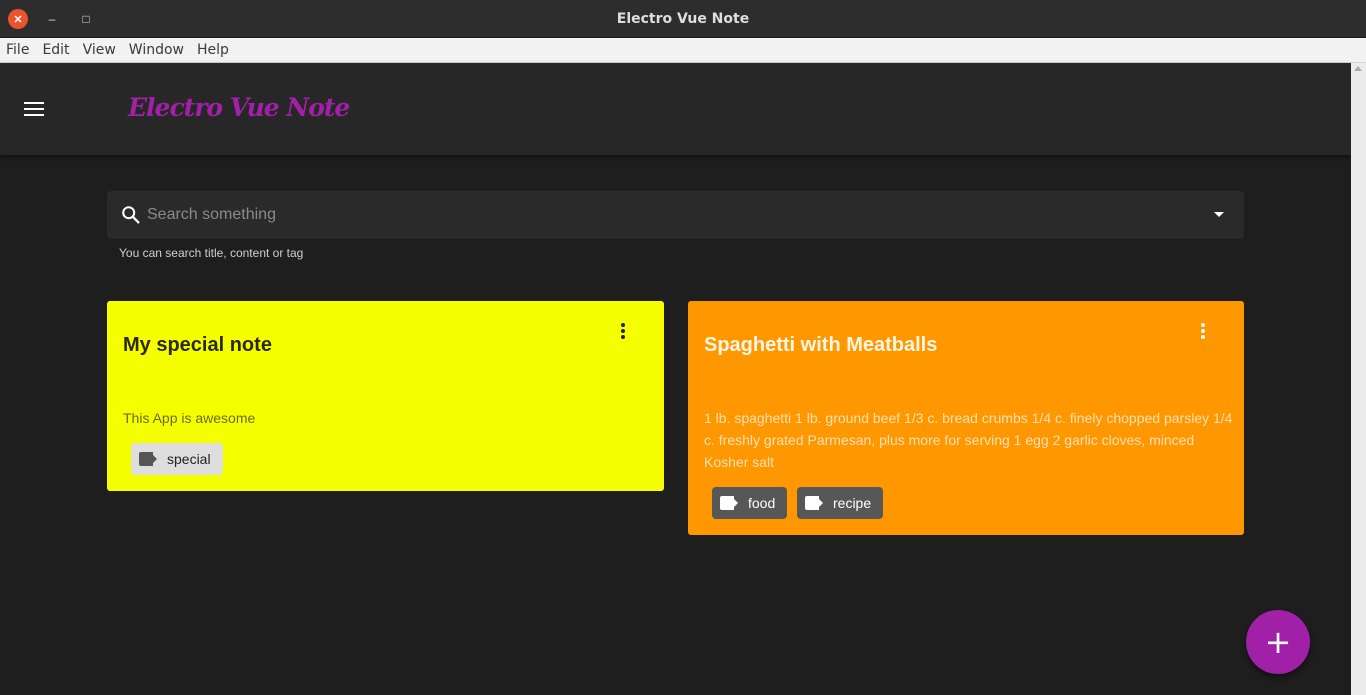 This screenshot has width=1366, height=695. I want to click on note-title: My special note, so click(197, 345).